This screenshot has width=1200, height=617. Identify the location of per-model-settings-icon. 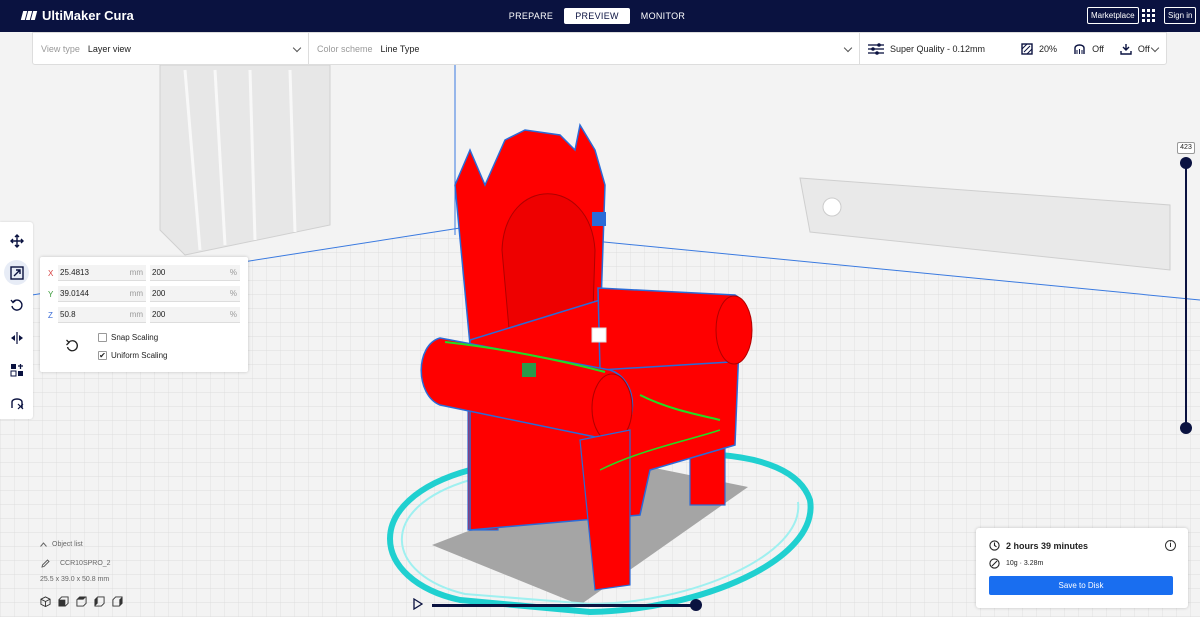
(16, 369).